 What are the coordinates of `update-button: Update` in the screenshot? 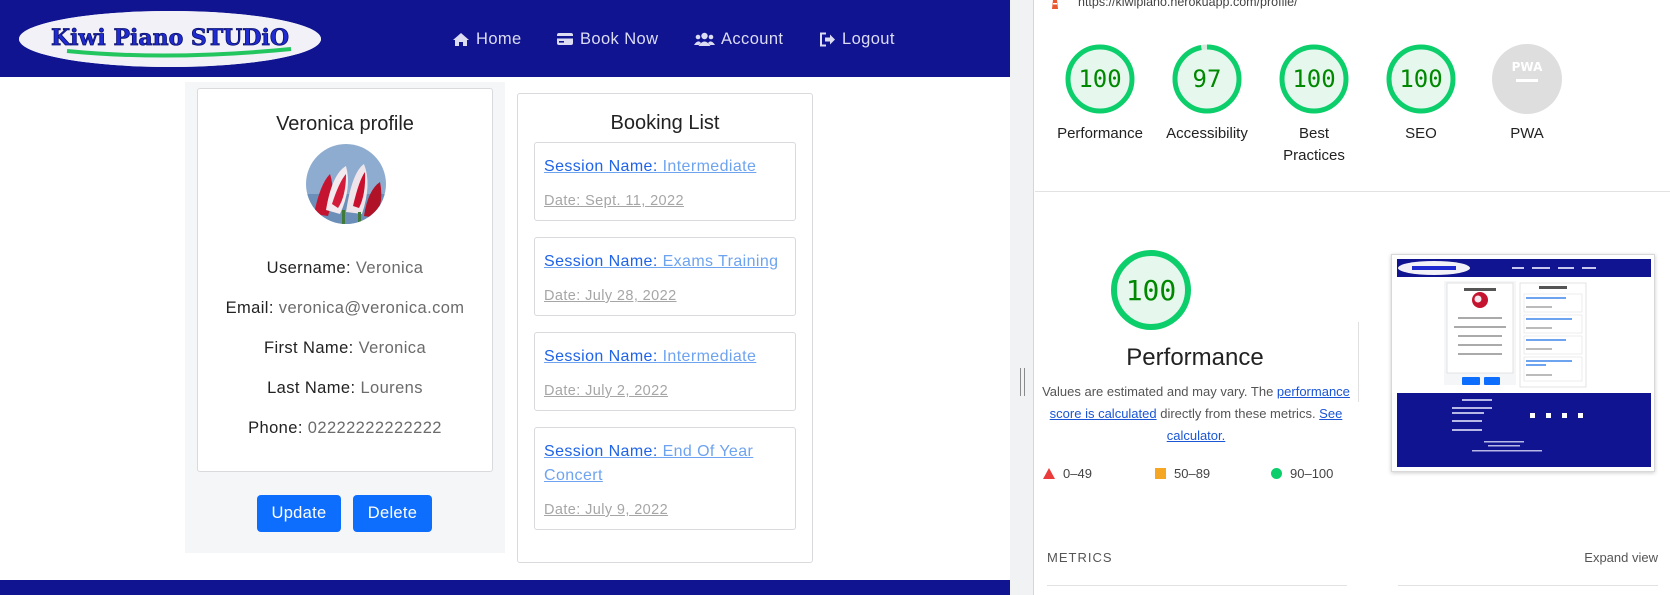 It's located at (299, 513).